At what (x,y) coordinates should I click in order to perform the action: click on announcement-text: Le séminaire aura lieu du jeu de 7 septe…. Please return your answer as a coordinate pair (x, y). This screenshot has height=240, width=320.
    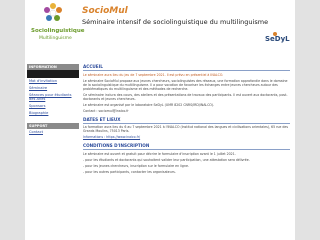
    Looking at the image, I should click on (153, 74).